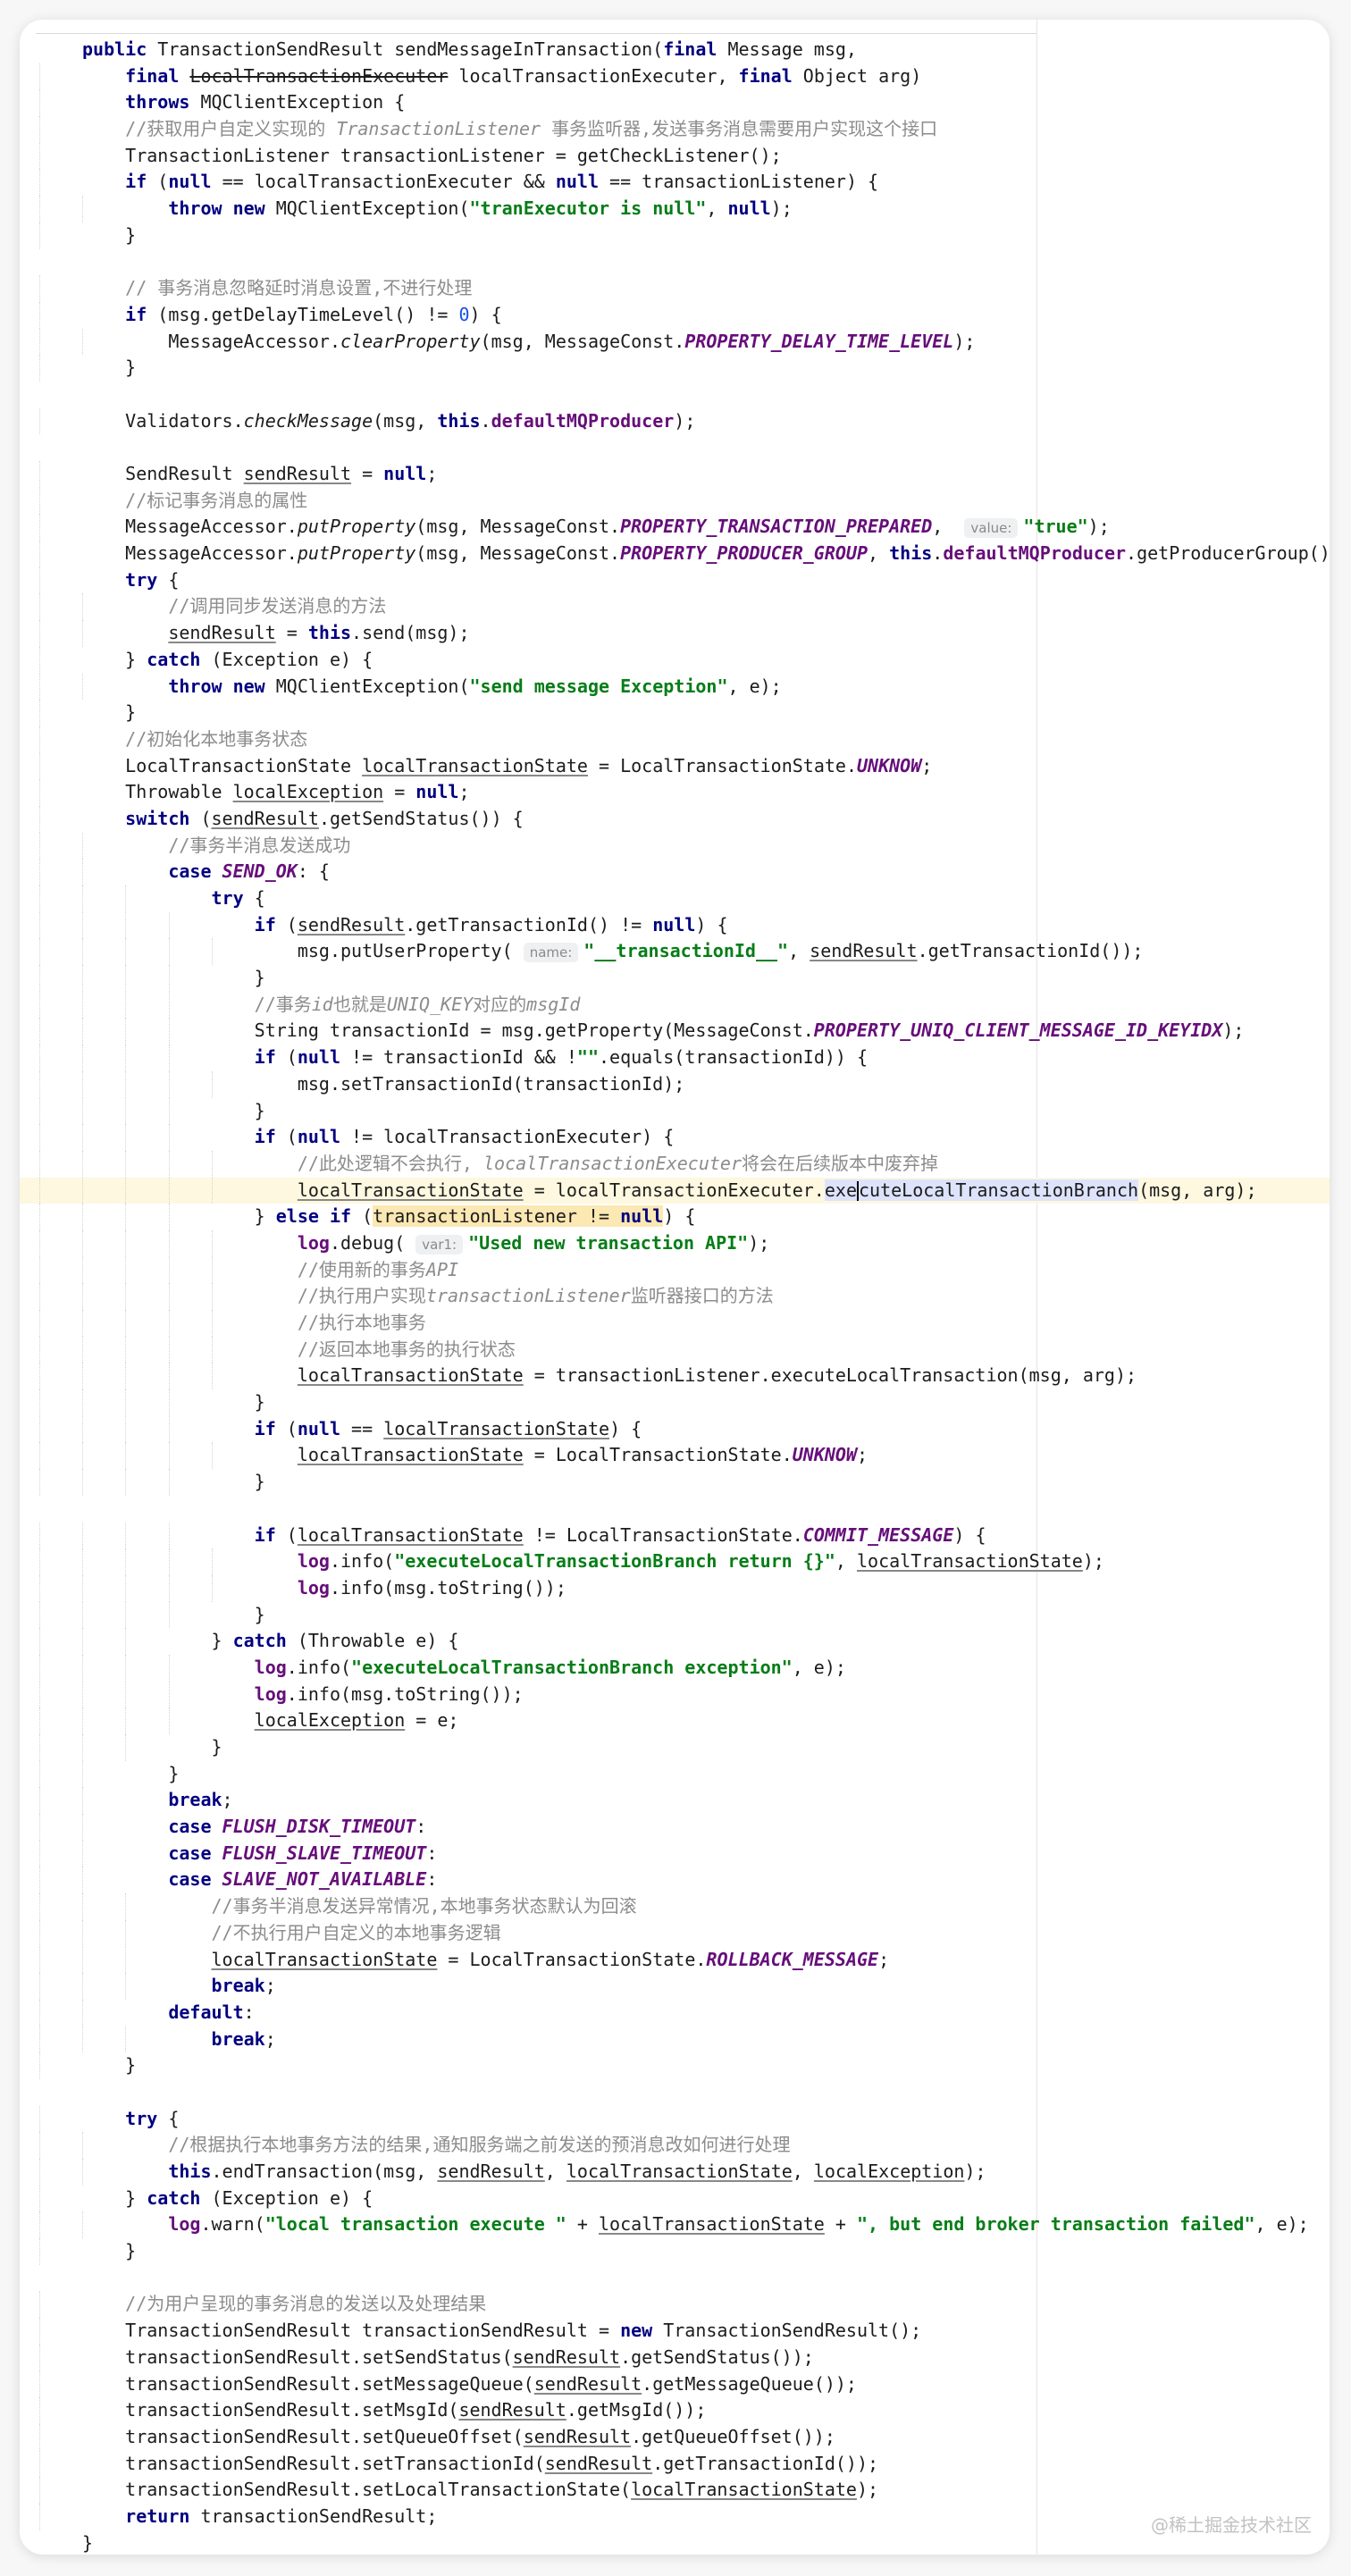  Describe the element at coordinates (675, 2305) in the screenshot. I see `code-line: //为用户呈现的事务消息的发送以及处理结果` at that location.